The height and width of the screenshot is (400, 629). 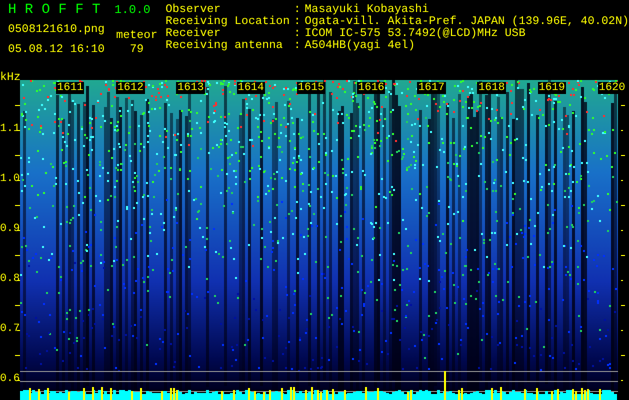 What do you see at coordinates (228, 22) in the screenshot?
I see `info-label: Receiving Location` at bounding box center [228, 22].